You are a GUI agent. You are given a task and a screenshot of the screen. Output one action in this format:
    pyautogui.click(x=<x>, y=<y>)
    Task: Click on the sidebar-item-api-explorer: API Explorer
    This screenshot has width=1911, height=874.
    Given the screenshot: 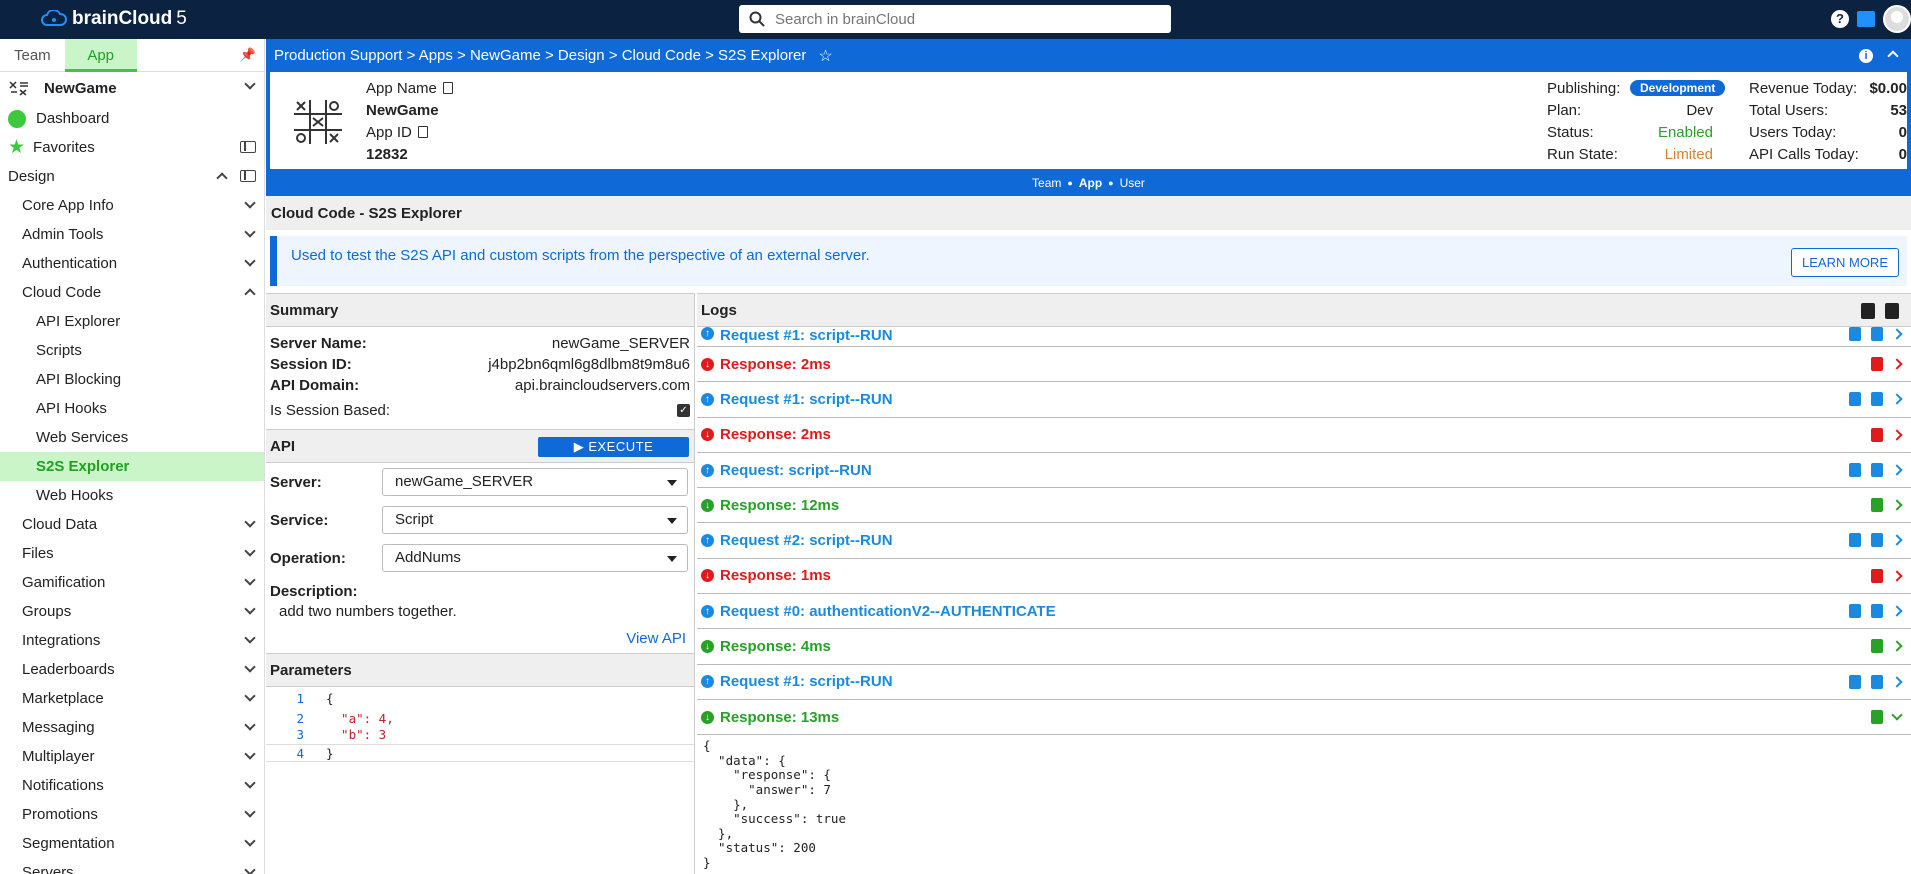 What is the action you would take?
    pyautogui.click(x=132, y=321)
    